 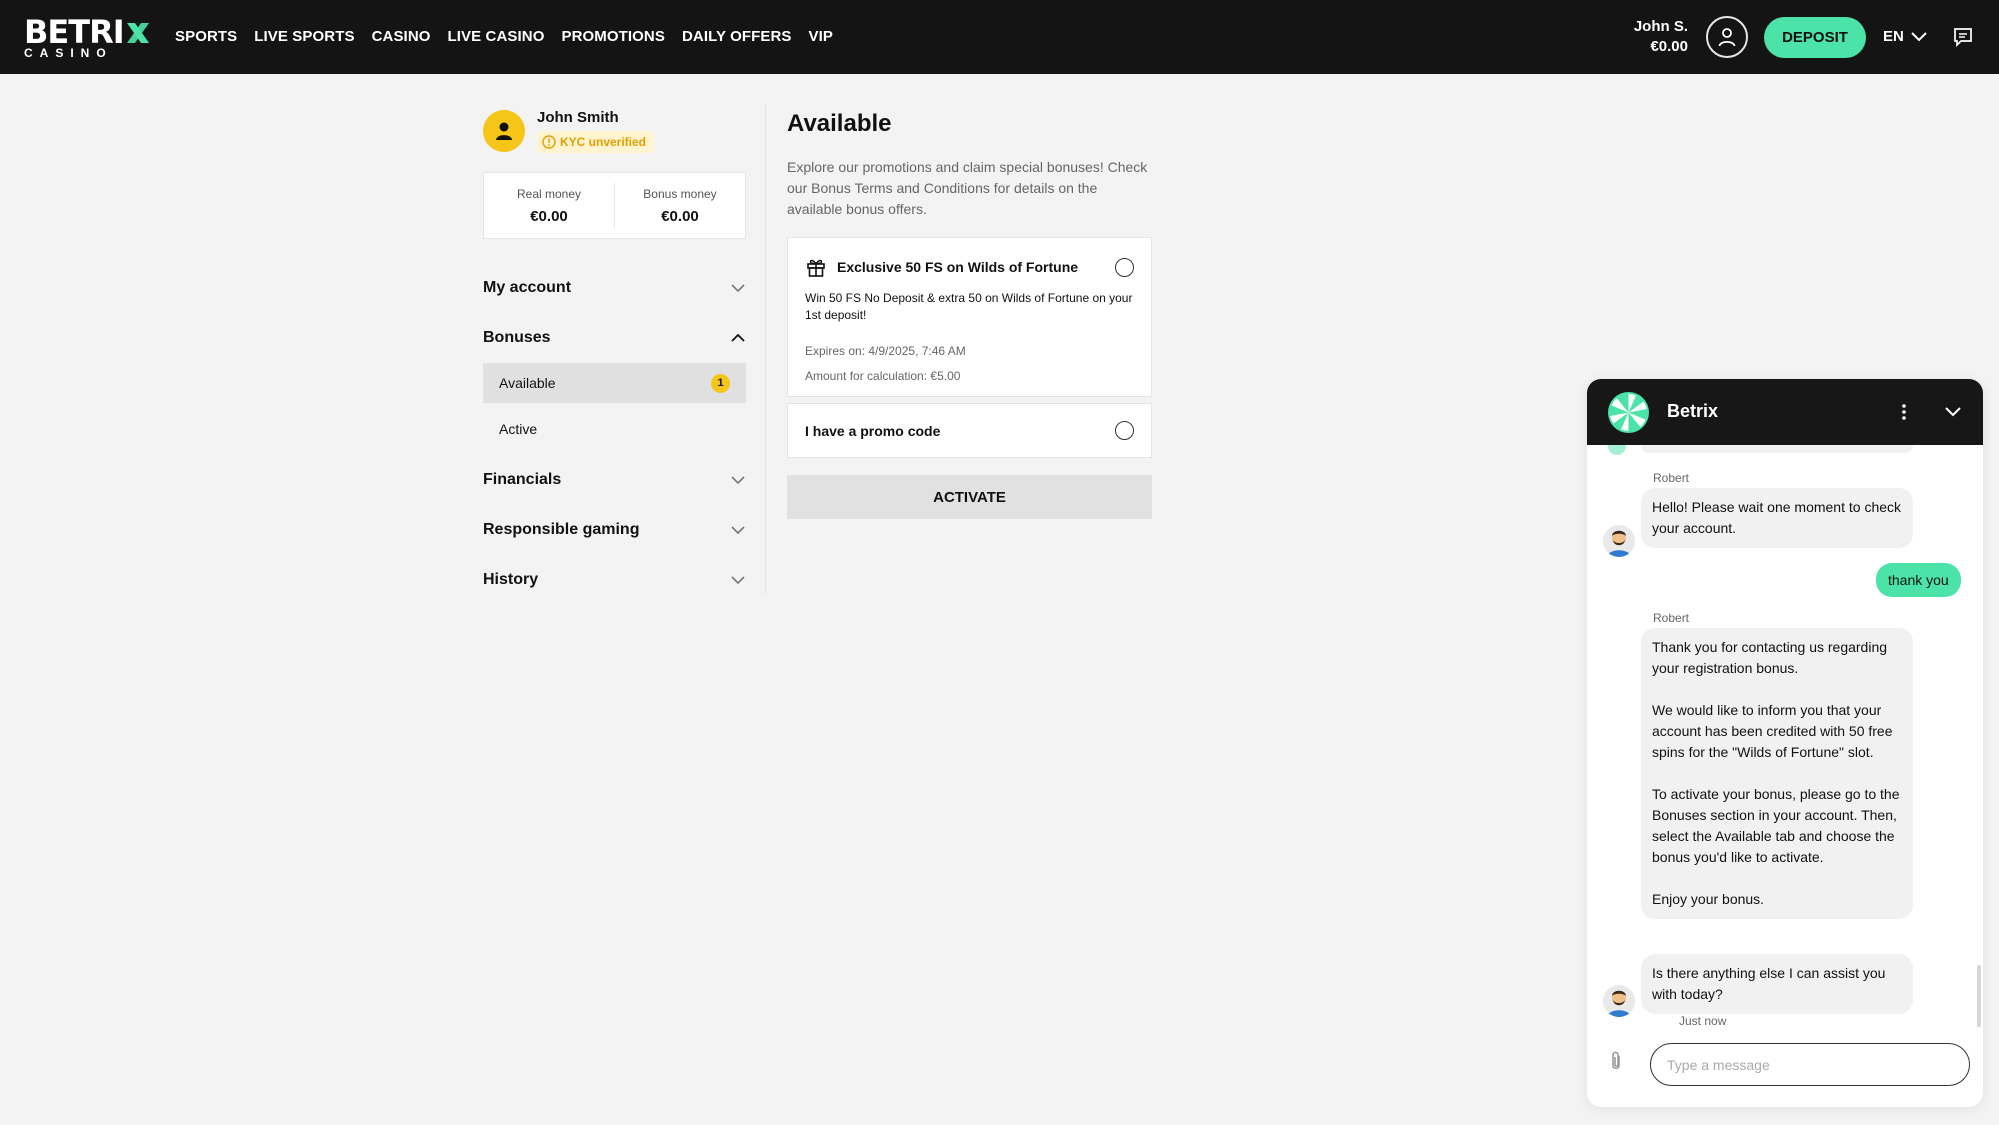 I want to click on logo-word: BETRI, so click(x=74, y=32).